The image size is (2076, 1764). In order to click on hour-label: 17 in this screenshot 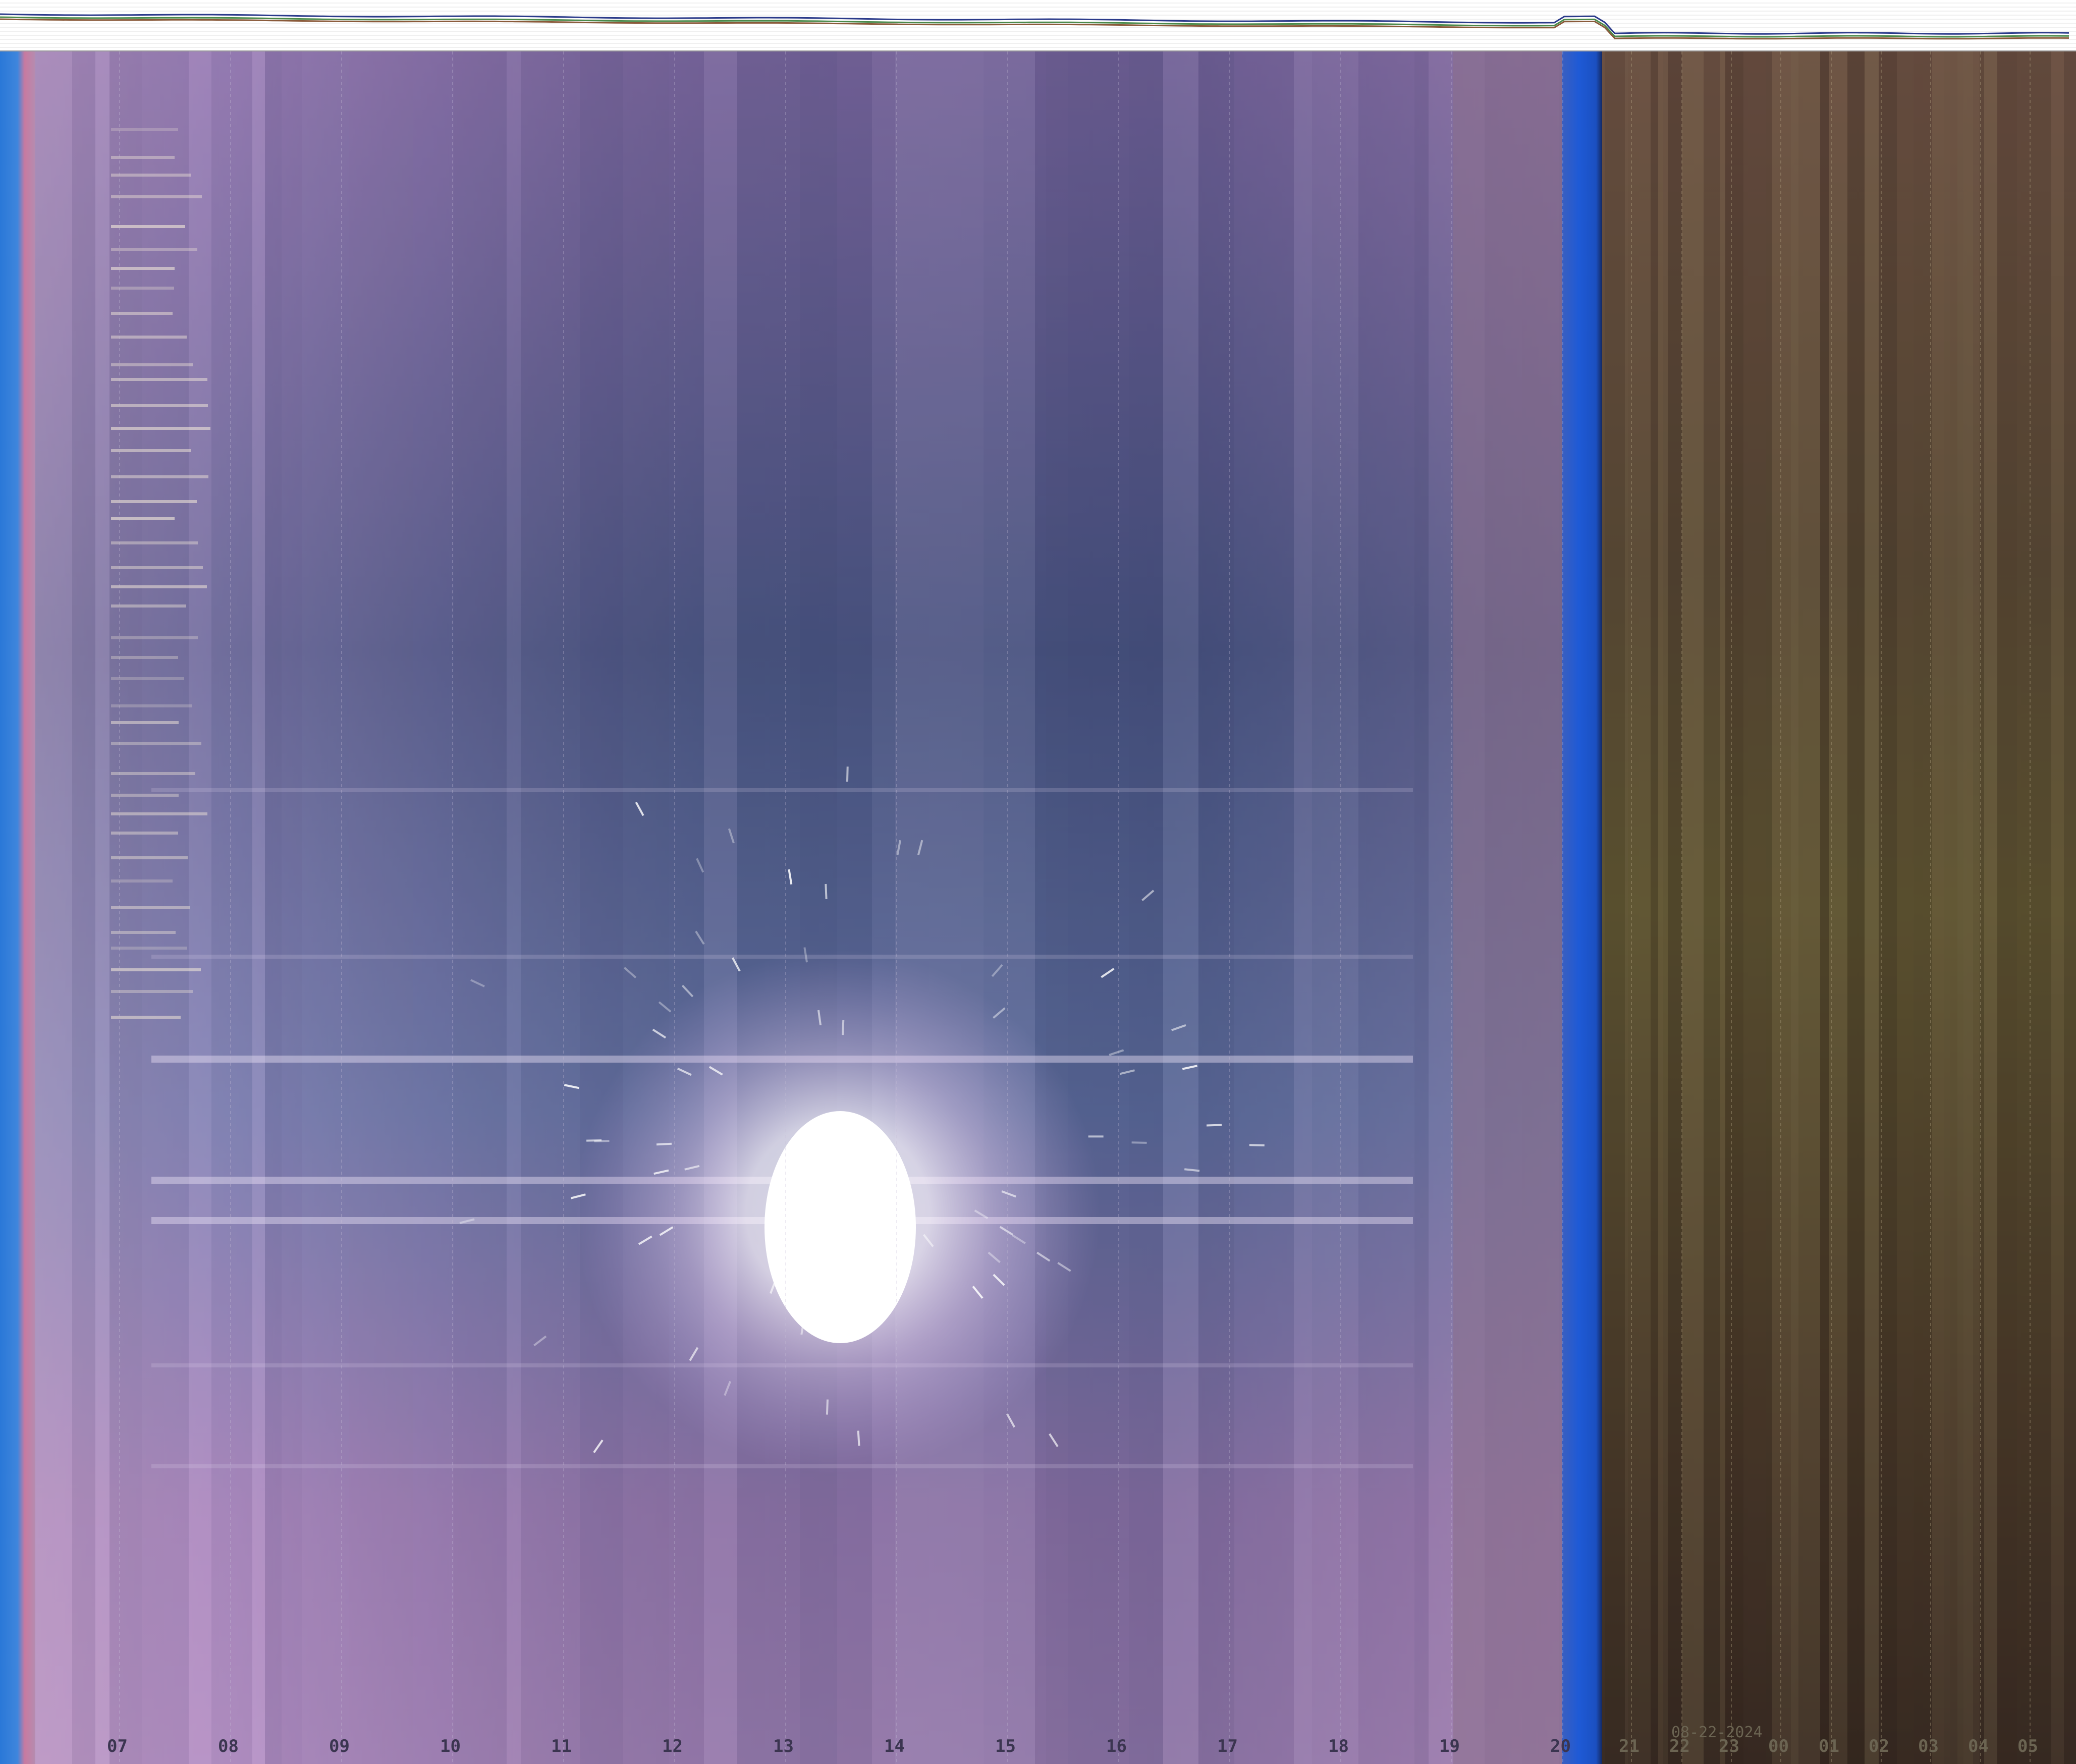, I will do `click(1227, 1746)`.